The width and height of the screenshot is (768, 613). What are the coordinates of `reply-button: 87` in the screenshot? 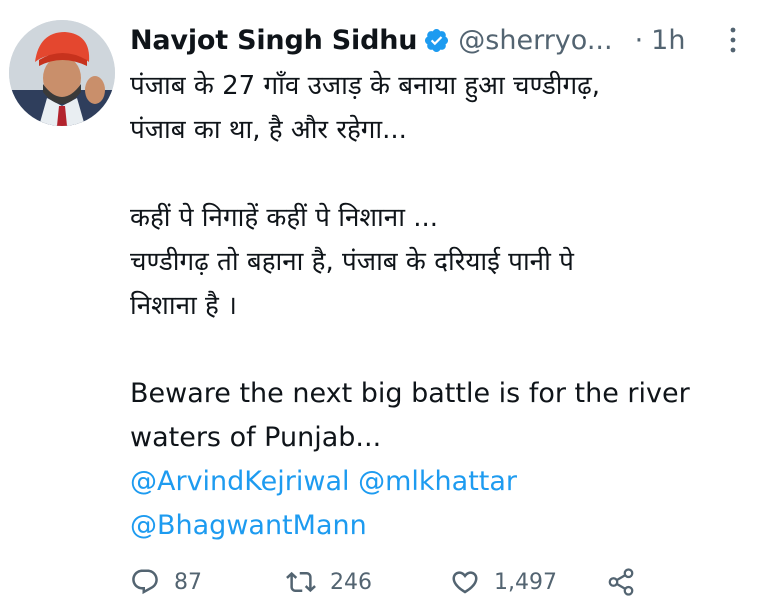 It's located at (166, 582).